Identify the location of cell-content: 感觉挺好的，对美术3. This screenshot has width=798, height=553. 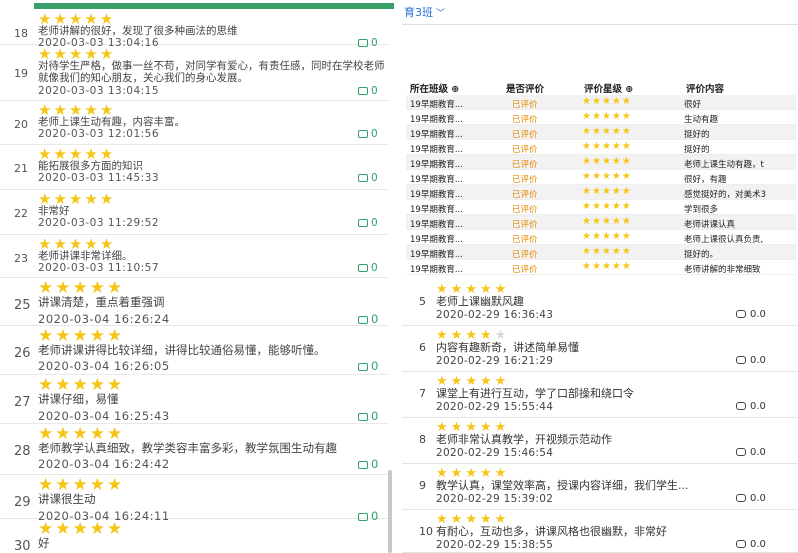
(725, 195).